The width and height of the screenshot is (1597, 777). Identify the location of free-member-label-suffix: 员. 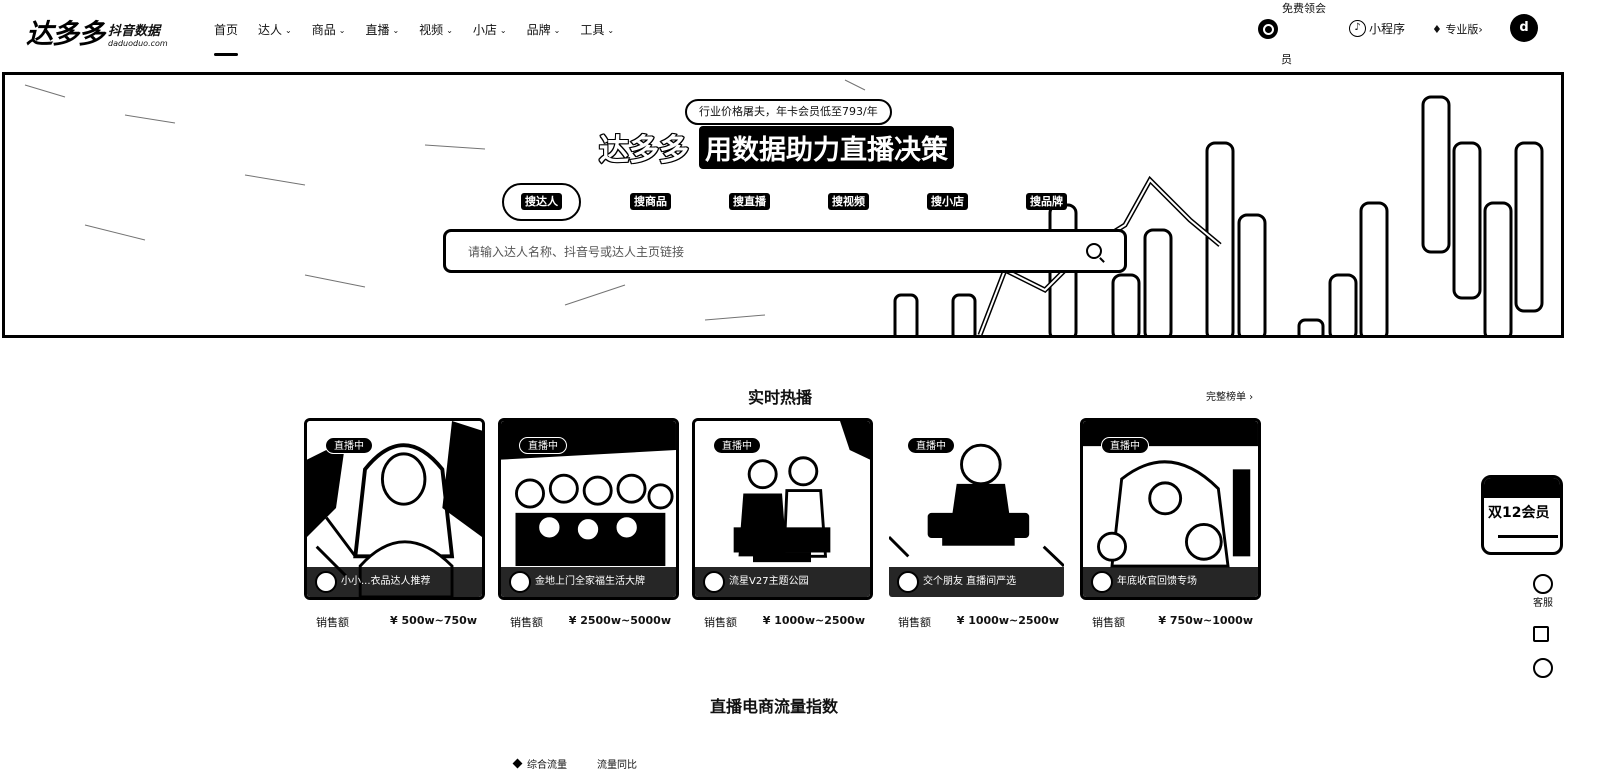
(1286, 59).